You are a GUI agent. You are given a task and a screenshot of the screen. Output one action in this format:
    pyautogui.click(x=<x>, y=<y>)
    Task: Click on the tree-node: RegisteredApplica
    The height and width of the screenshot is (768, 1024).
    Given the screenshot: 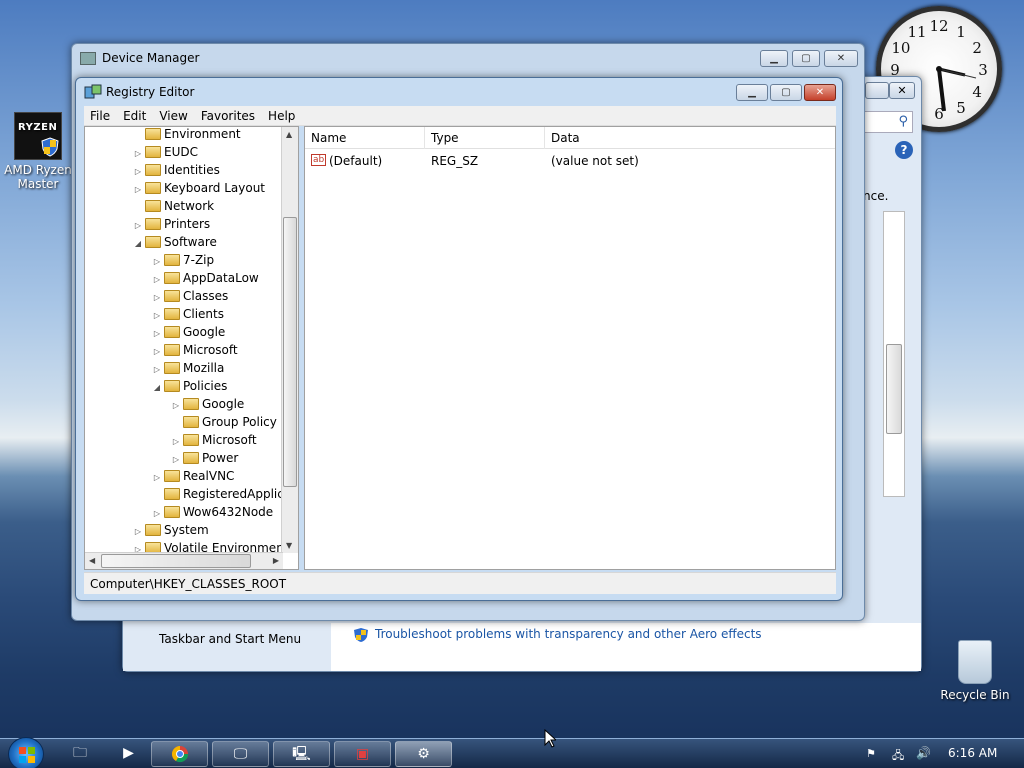 What is the action you would take?
    pyautogui.click(x=221, y=494)
    